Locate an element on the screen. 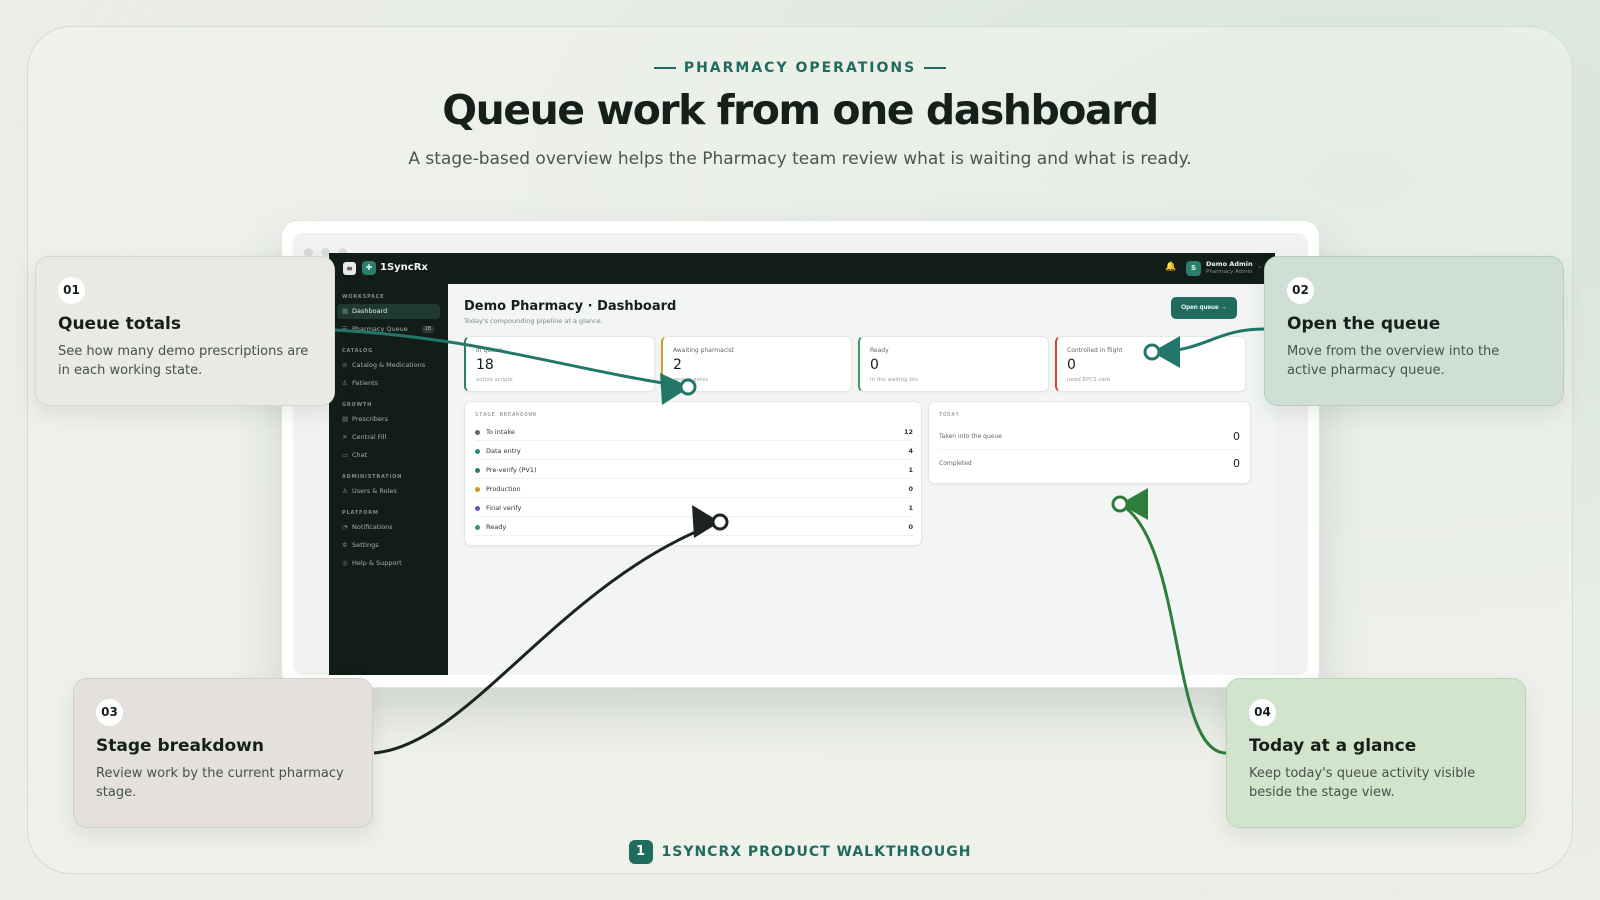  walkthrough-footer: 1 1SYNCRX PRODUCT WALKTHROUGH is located at coordinates (800, 852).